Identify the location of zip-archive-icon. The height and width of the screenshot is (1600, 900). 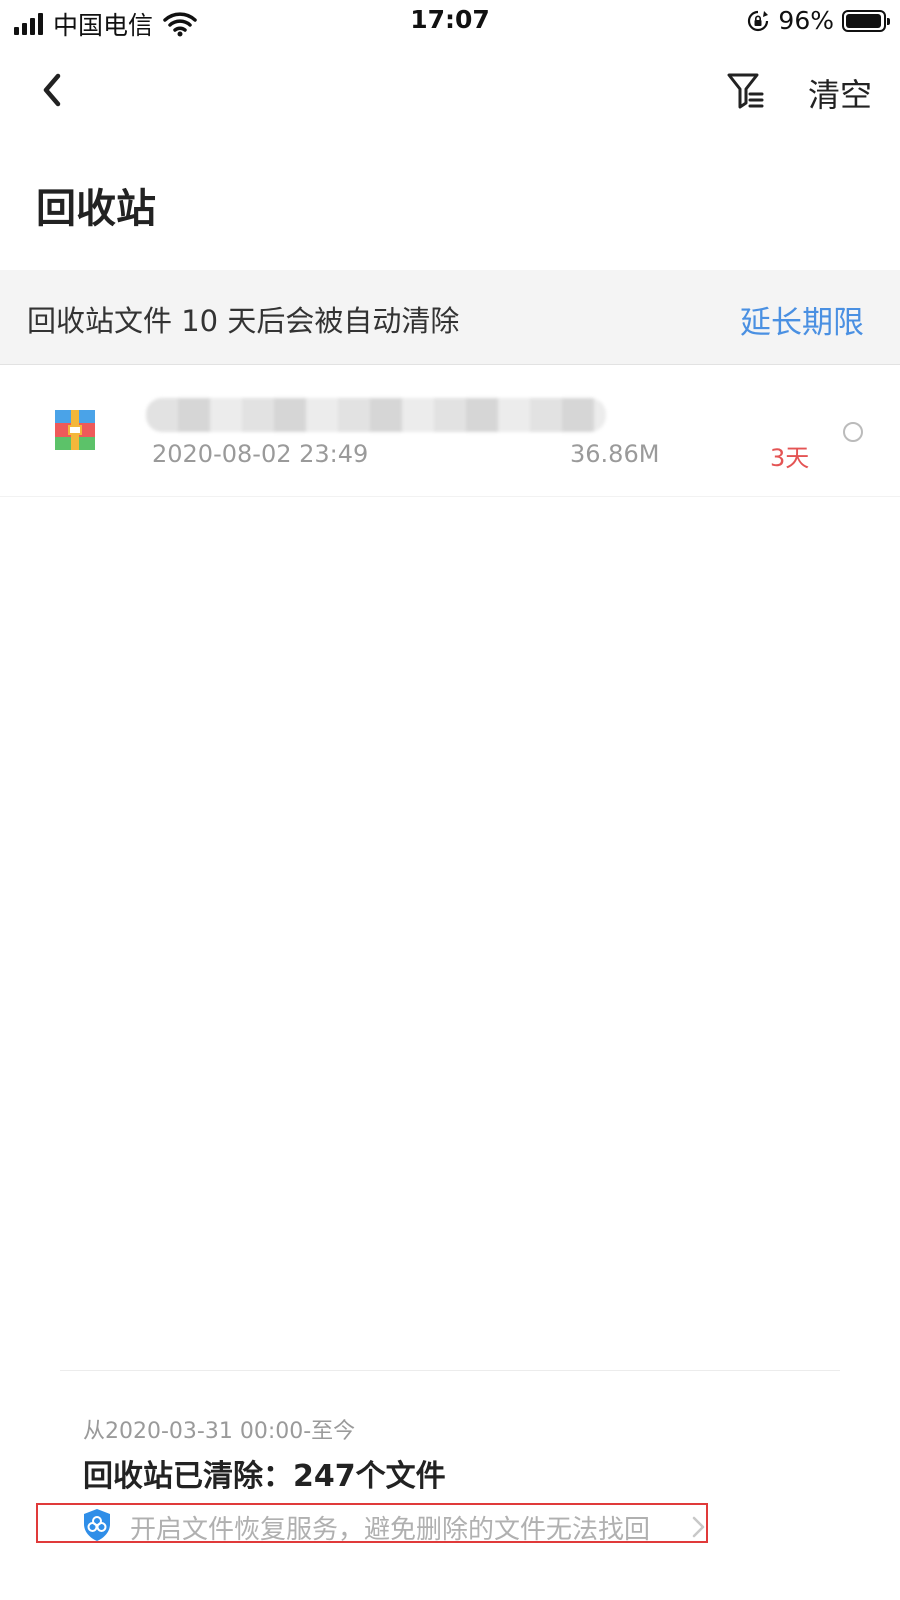
(75, 430).